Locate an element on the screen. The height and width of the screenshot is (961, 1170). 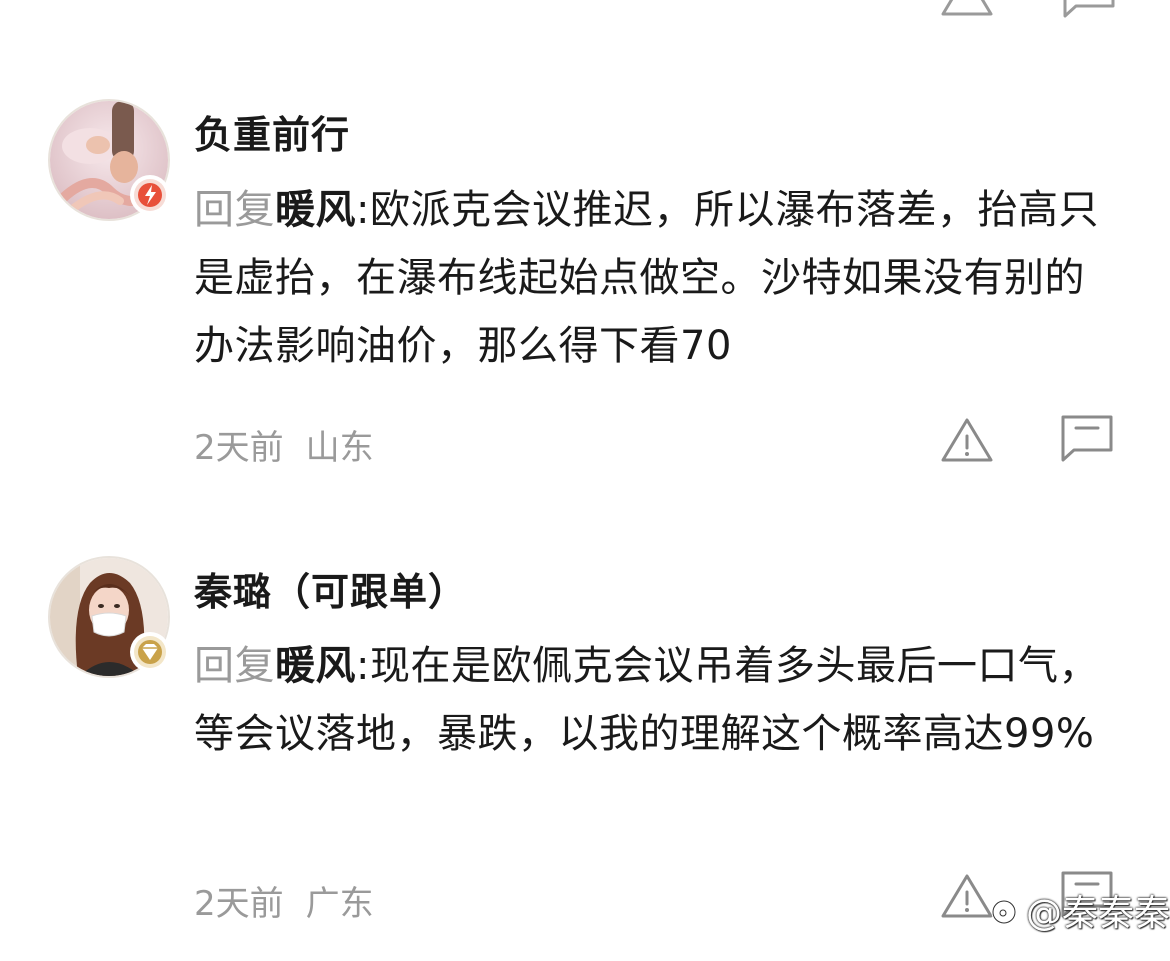
watermark-text: @秦秦秦 is located at coordinates (1098, 913).